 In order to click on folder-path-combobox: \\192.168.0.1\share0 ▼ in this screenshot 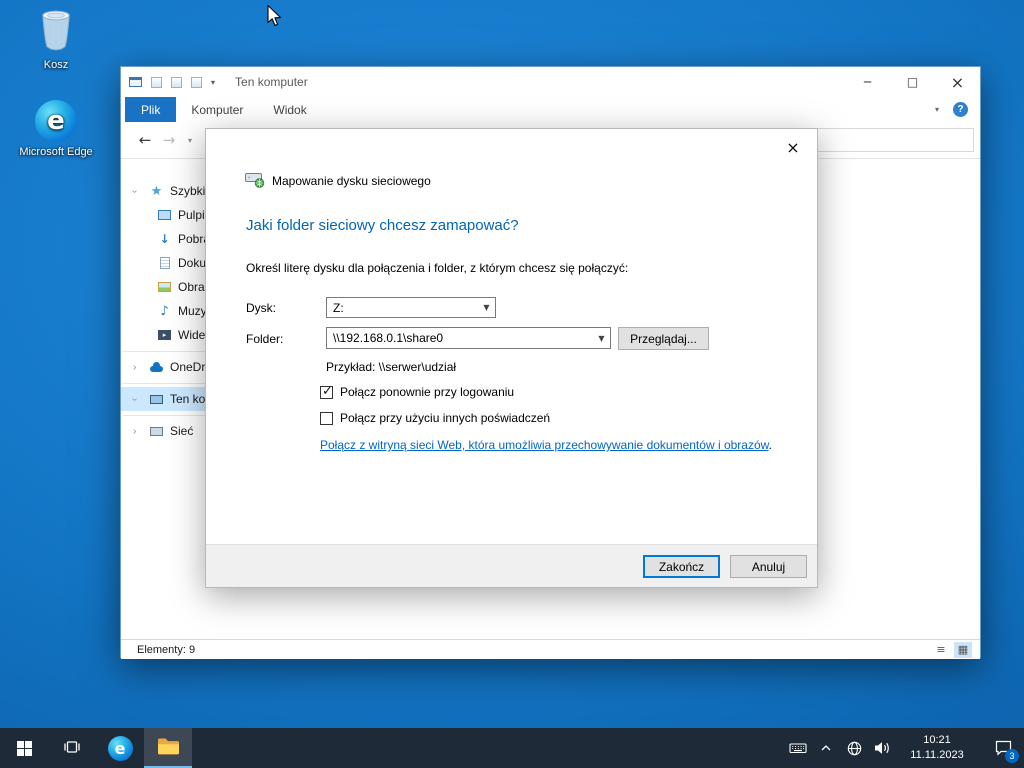, I will do `click(468, 338)`.